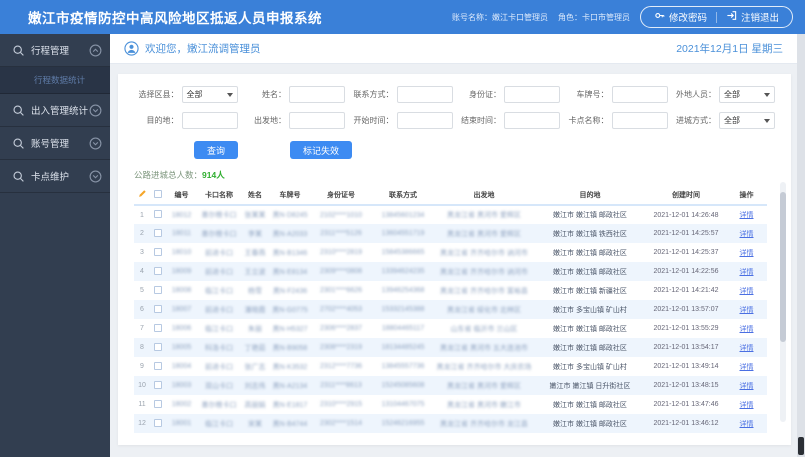 This screenshot has height=457, width=805. I want to click on cell-created-time: 2021-12-01 13:55:29, so click(686, 328).